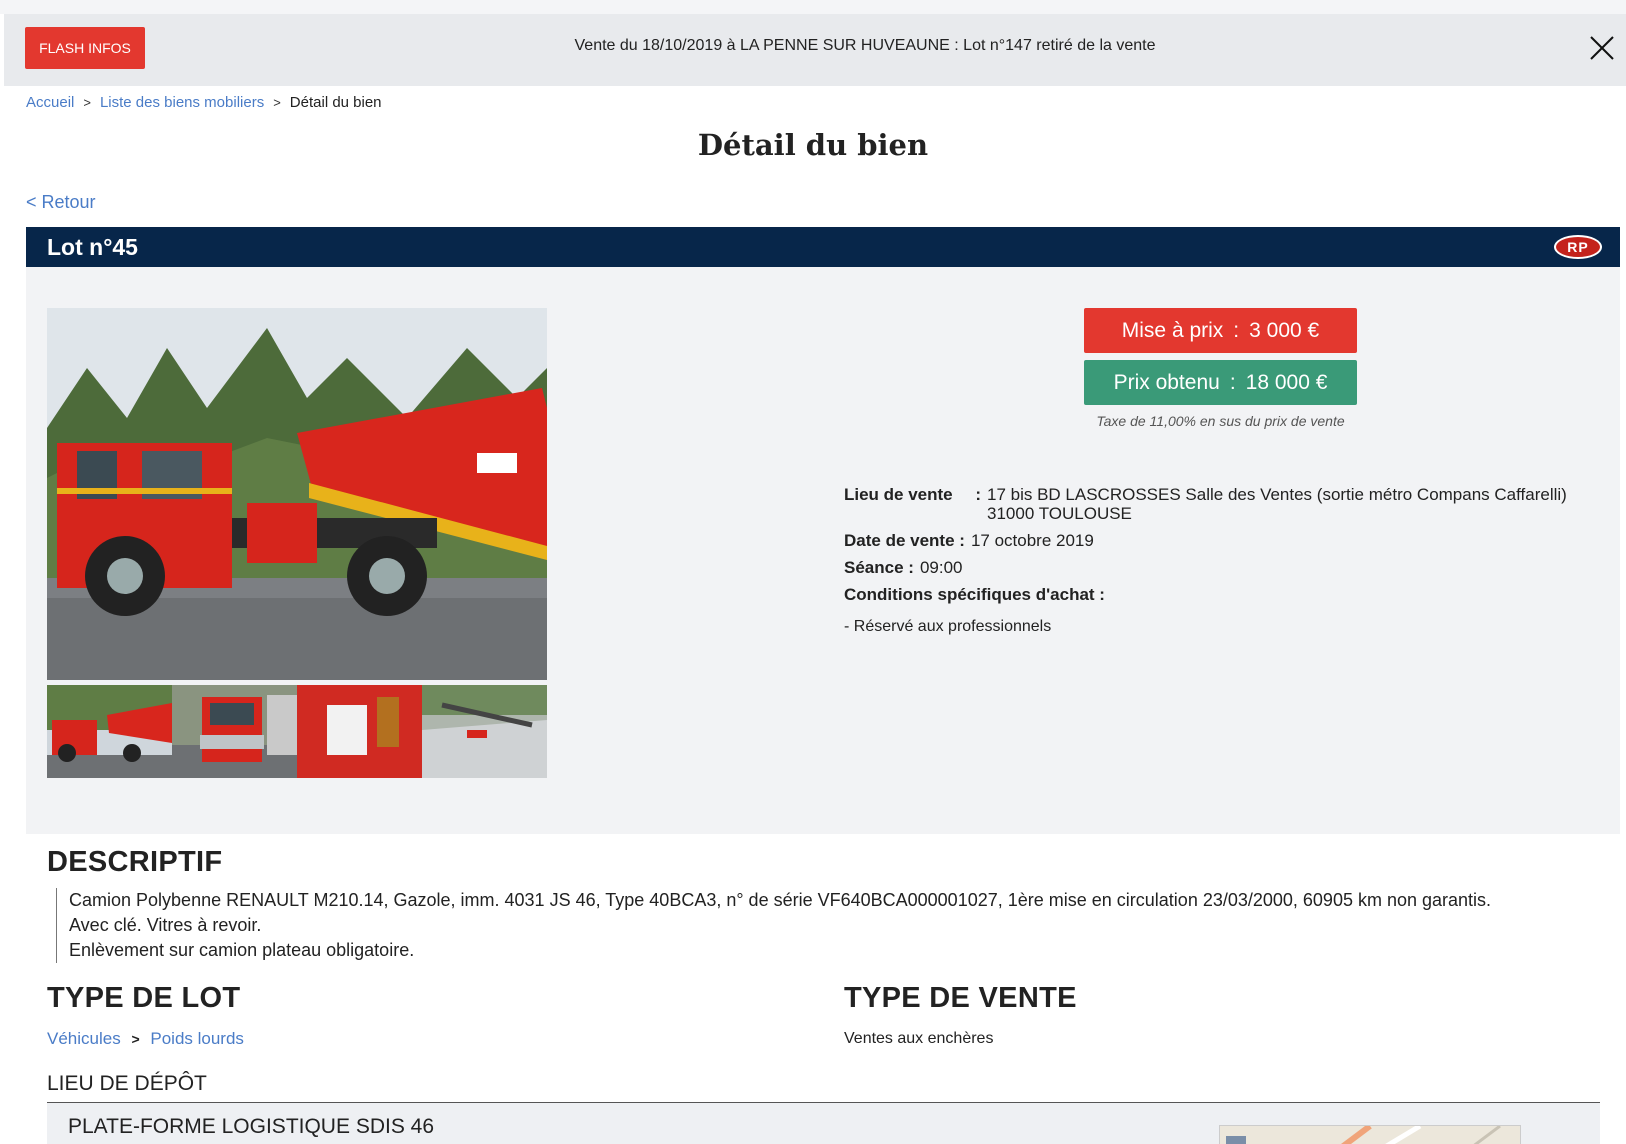  What do you see at coordinates (960, 998) in the screenshot?
I see `type-de-vente-heading: TYPE DE VENTE` at bounding box center [960, 998].